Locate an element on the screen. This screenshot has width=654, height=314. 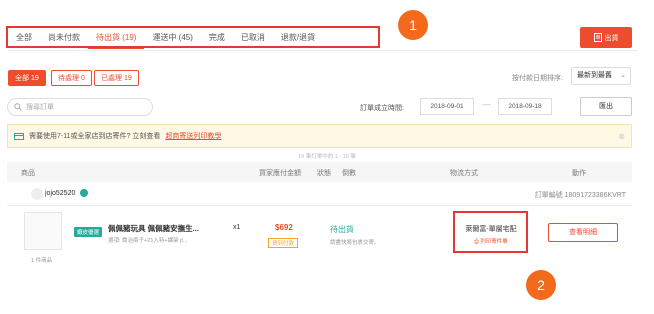
store-pickup-notice: 需要使用7-11或全家店到店寄件? 立刻查看 超商寄送列印教學 ⊗ is located at coordinates (319, 136).